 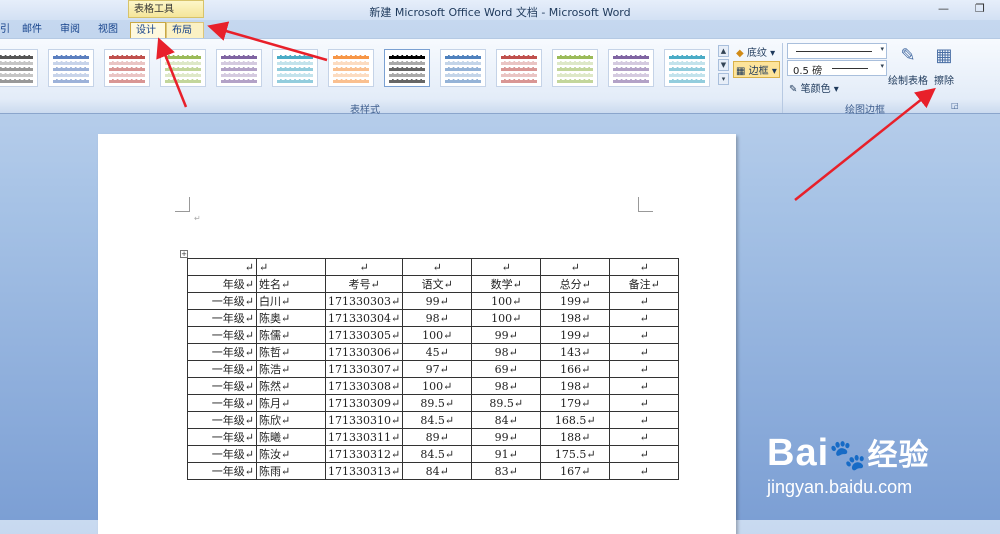 I want to click on arrow-to-design-tab, so click(x=172, y=72).